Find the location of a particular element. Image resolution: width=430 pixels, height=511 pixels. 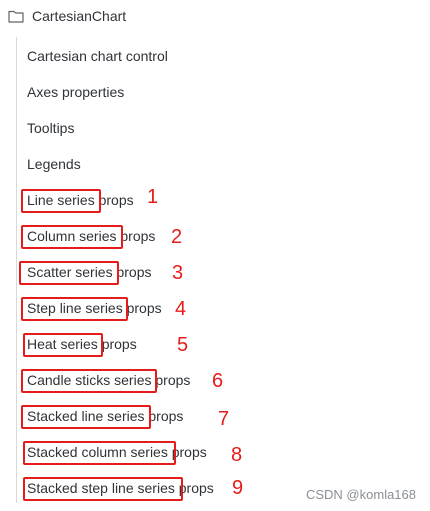

folder-icon is located at coordinates (16, 16).